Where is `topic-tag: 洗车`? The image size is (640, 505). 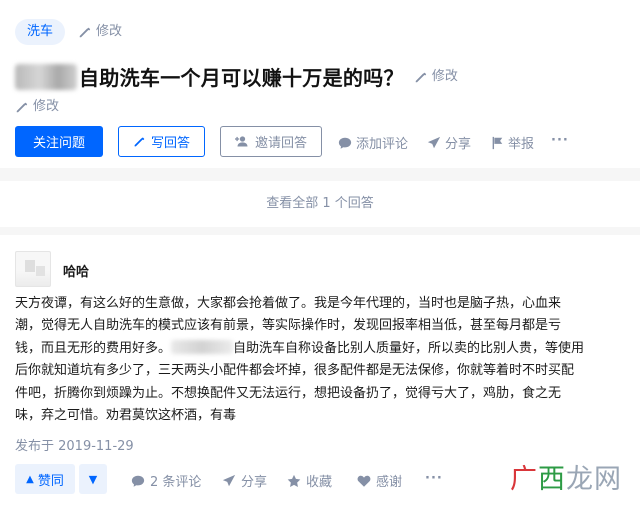 topic-tag: 洗车 is located at coordinates (40, 32).